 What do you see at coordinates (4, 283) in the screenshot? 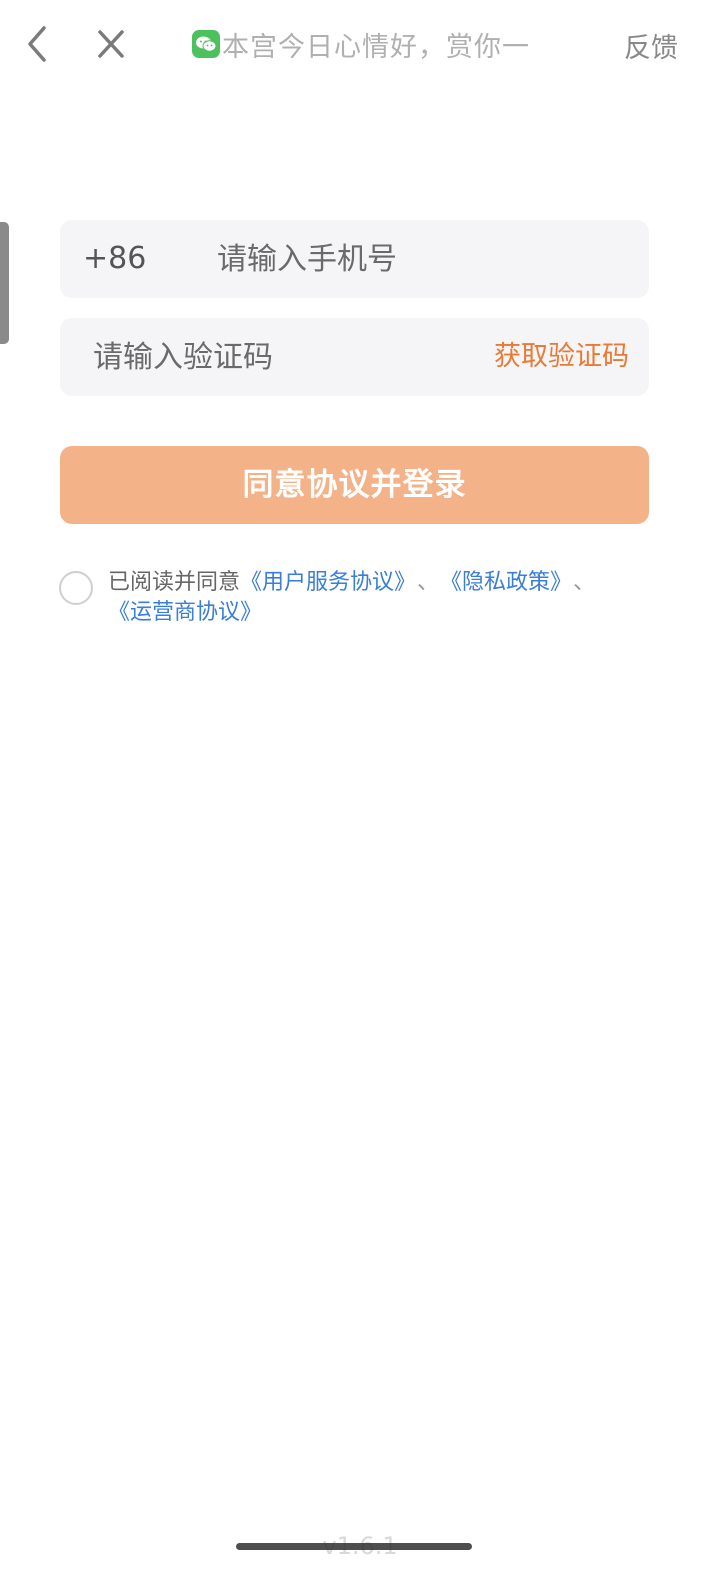
I see `edge-drag-handle` at bounding box center [4, 283].